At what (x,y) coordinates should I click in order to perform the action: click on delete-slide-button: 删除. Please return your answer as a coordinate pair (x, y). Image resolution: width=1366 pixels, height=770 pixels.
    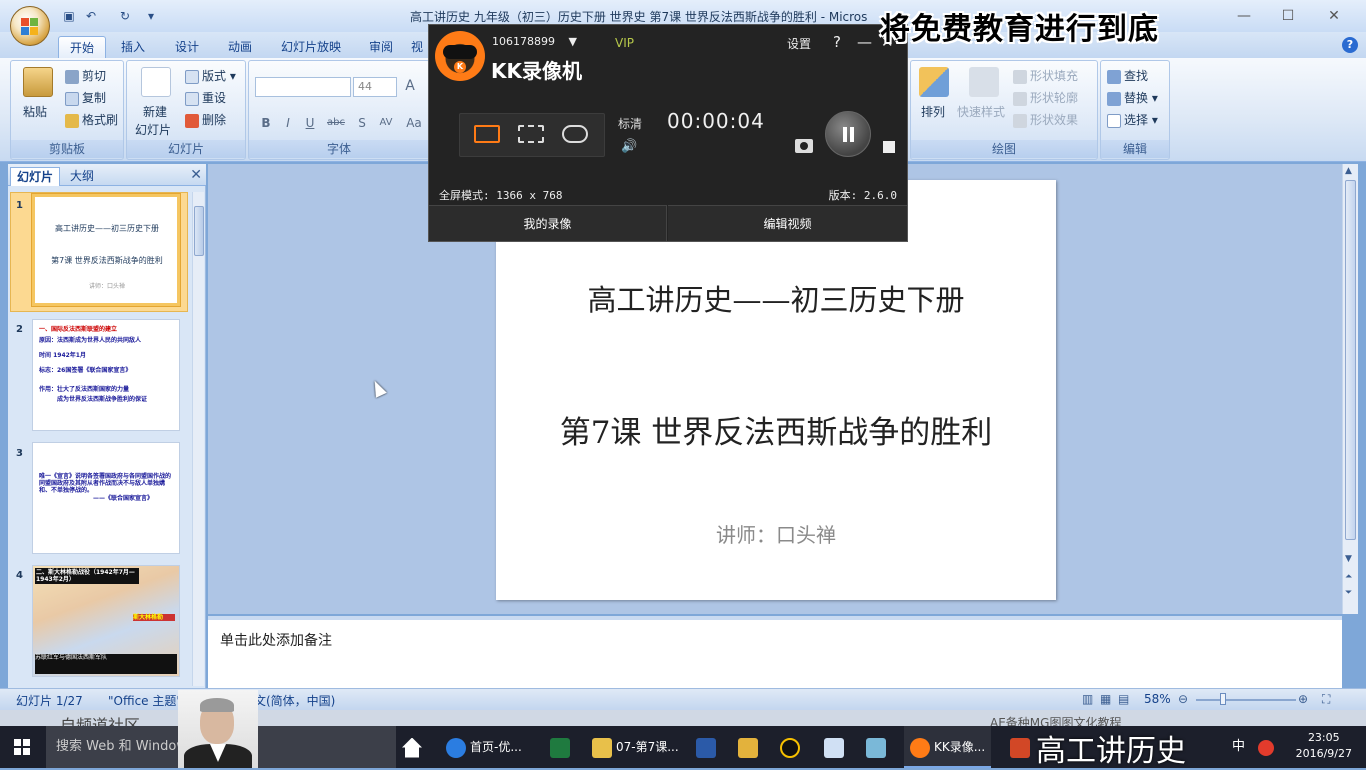
    Looking at the image, I should click on (205, 119).